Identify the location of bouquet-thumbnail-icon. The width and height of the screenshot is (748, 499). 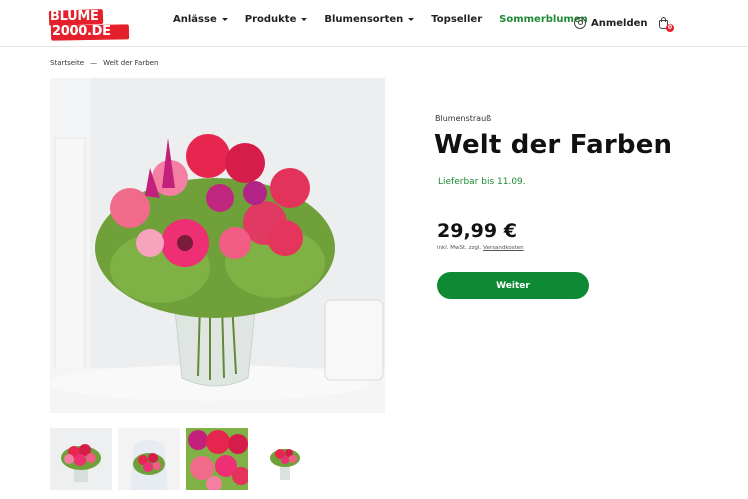
(81, 459).